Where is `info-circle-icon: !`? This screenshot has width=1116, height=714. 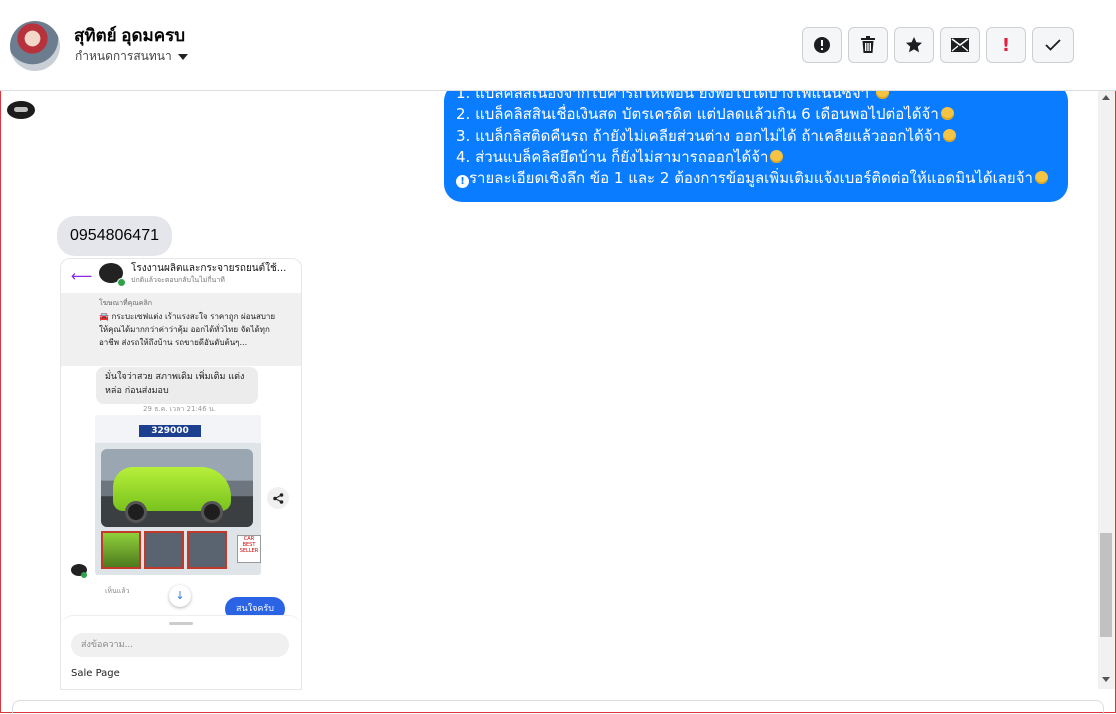
info-circle-icon: ! is located at coordinates (462, 182).